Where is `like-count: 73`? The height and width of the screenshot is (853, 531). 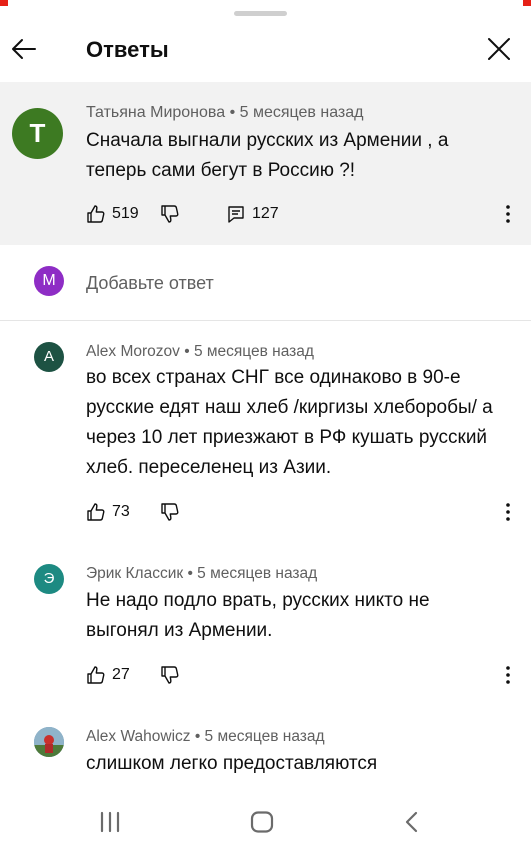
like-count: 73 is located at coordinates (121, 511).